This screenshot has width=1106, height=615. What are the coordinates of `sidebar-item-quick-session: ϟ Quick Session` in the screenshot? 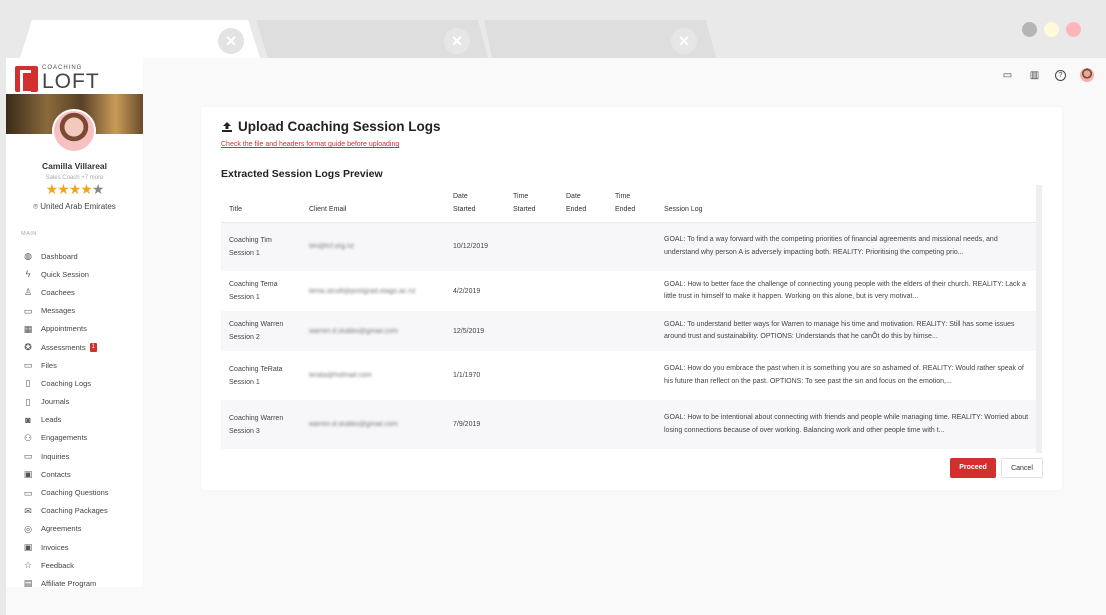 It's located at (74, 274).